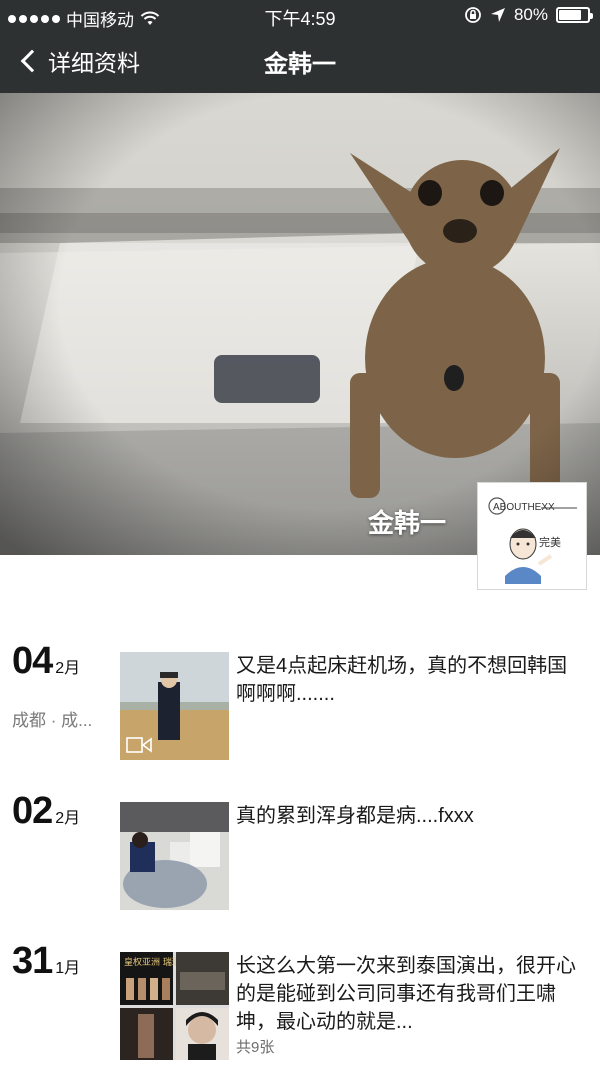  I want to click on status-bar: 中国移动 下午4:59 80%, so click(300, 15).